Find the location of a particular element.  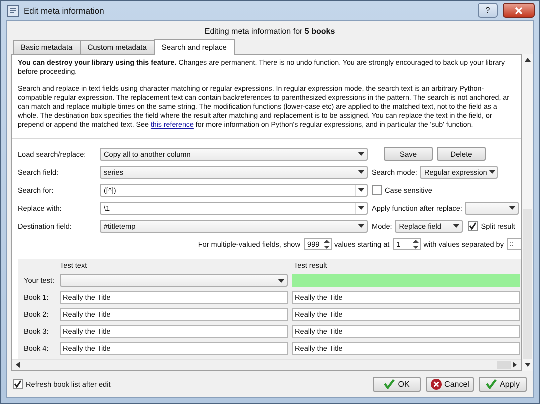

function-dropdown is located at coordinates (492, 208).